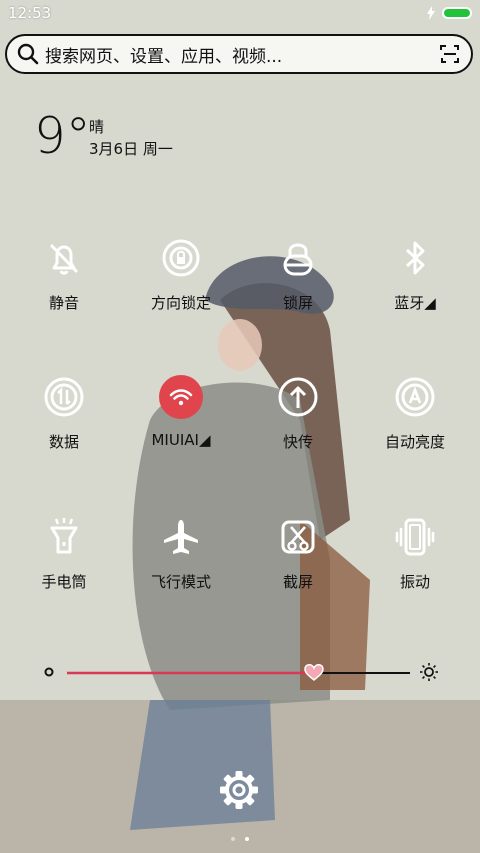  I want to click on search-icon, so click(28, 54).